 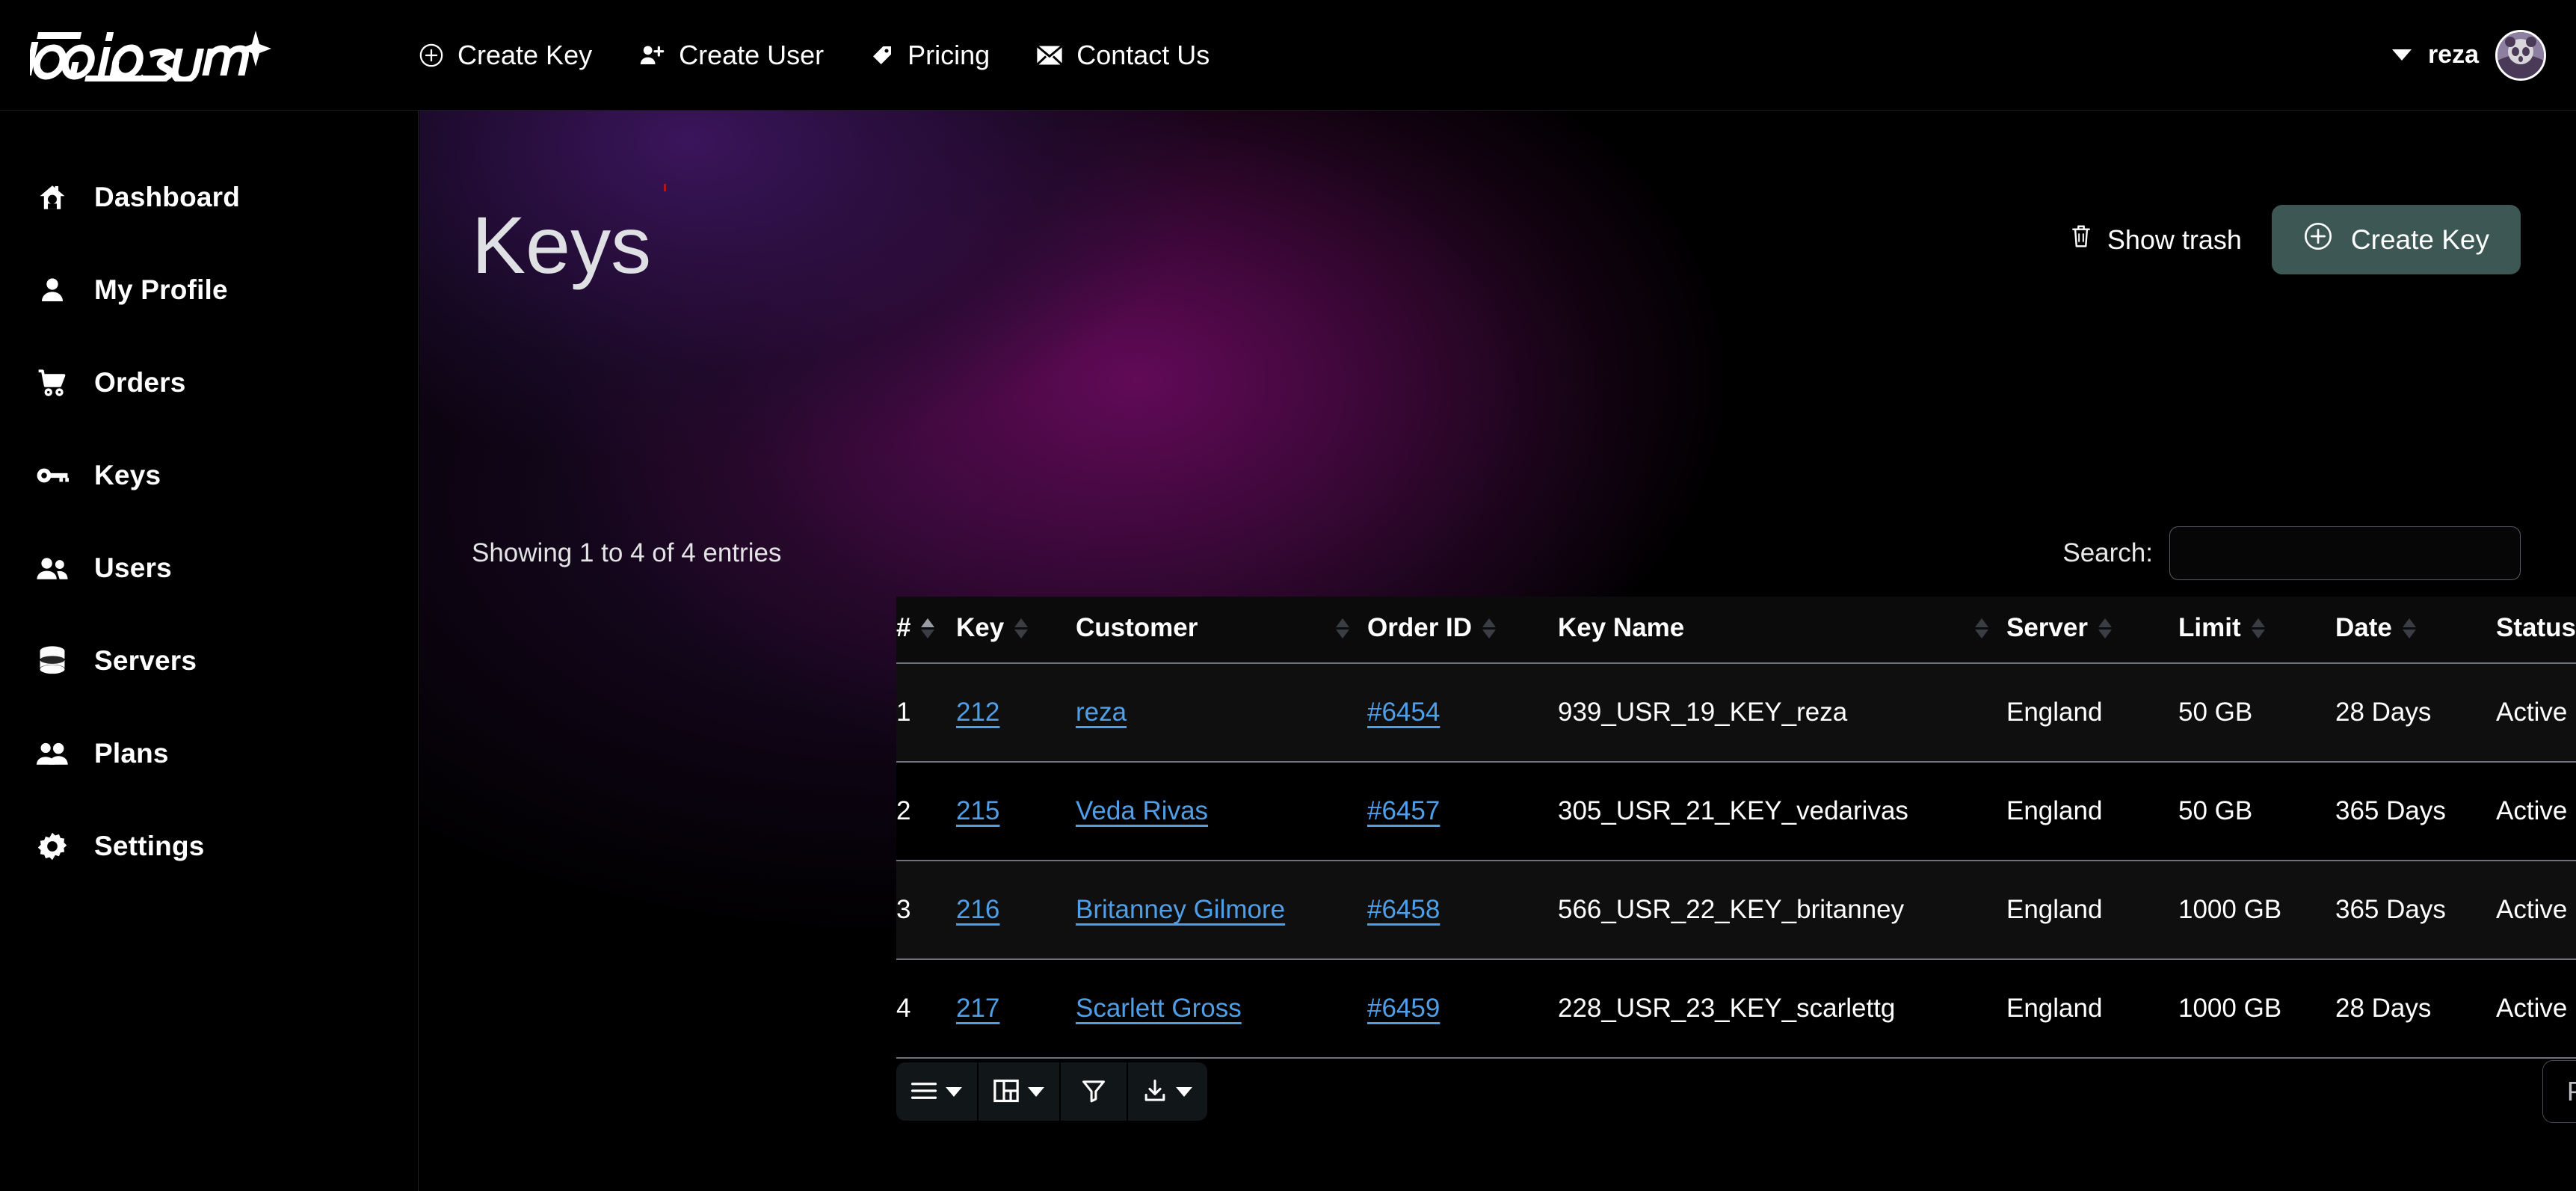 What do you see at coordinates (1462, 1009) in the screenshot?
I see `row-order-id-cell: #6459` at bounding box center [1462, 1009].